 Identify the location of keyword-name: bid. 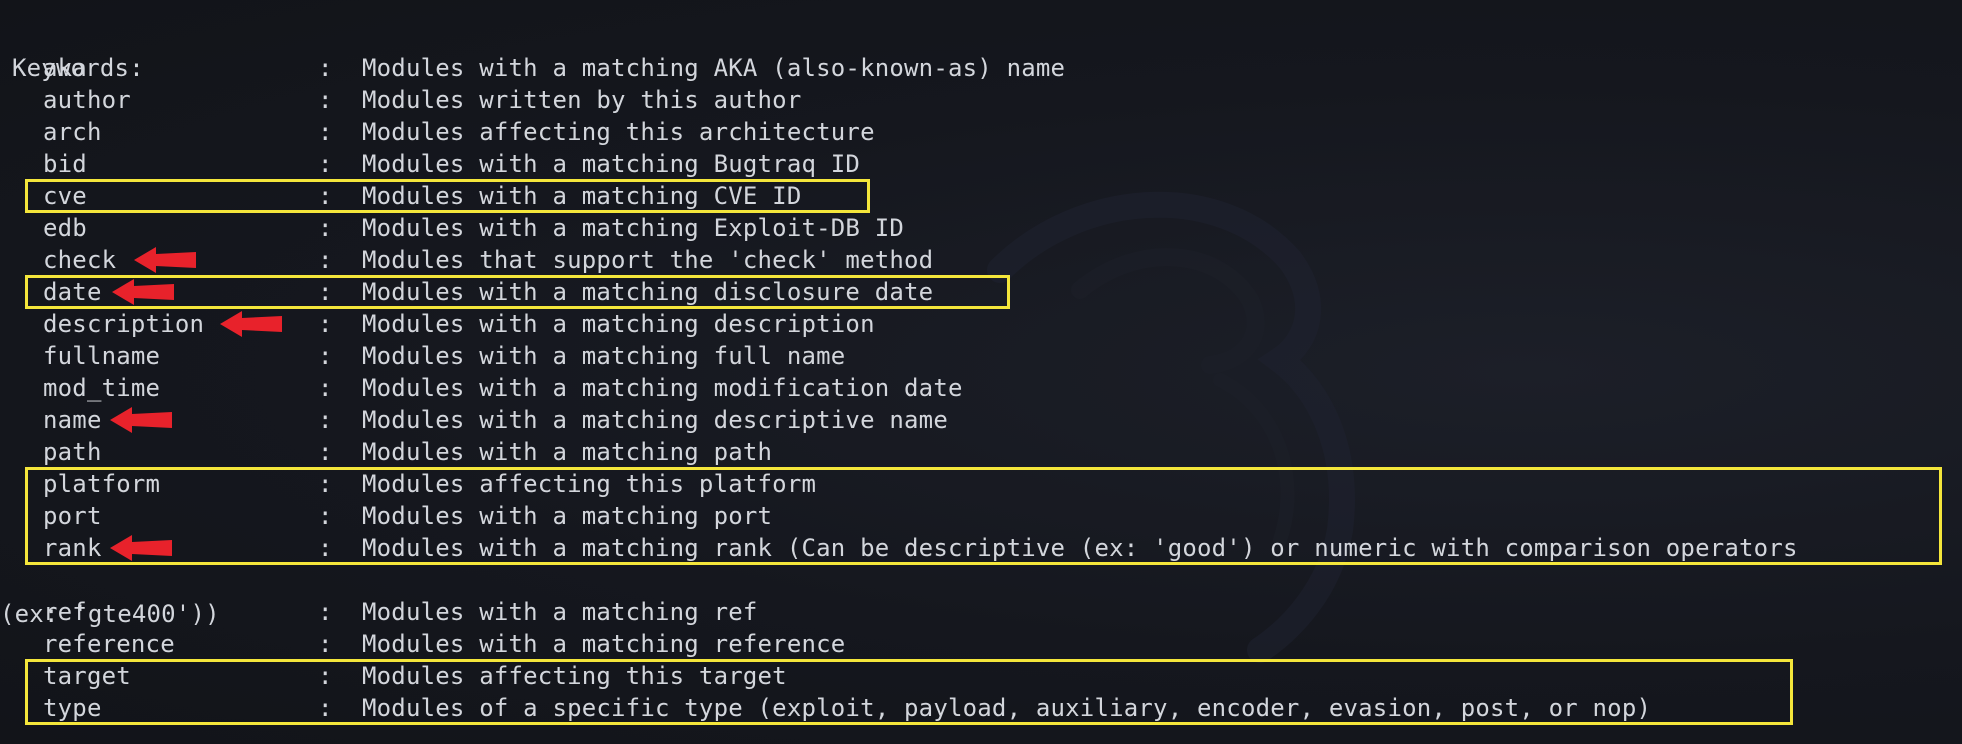
(65, 164).